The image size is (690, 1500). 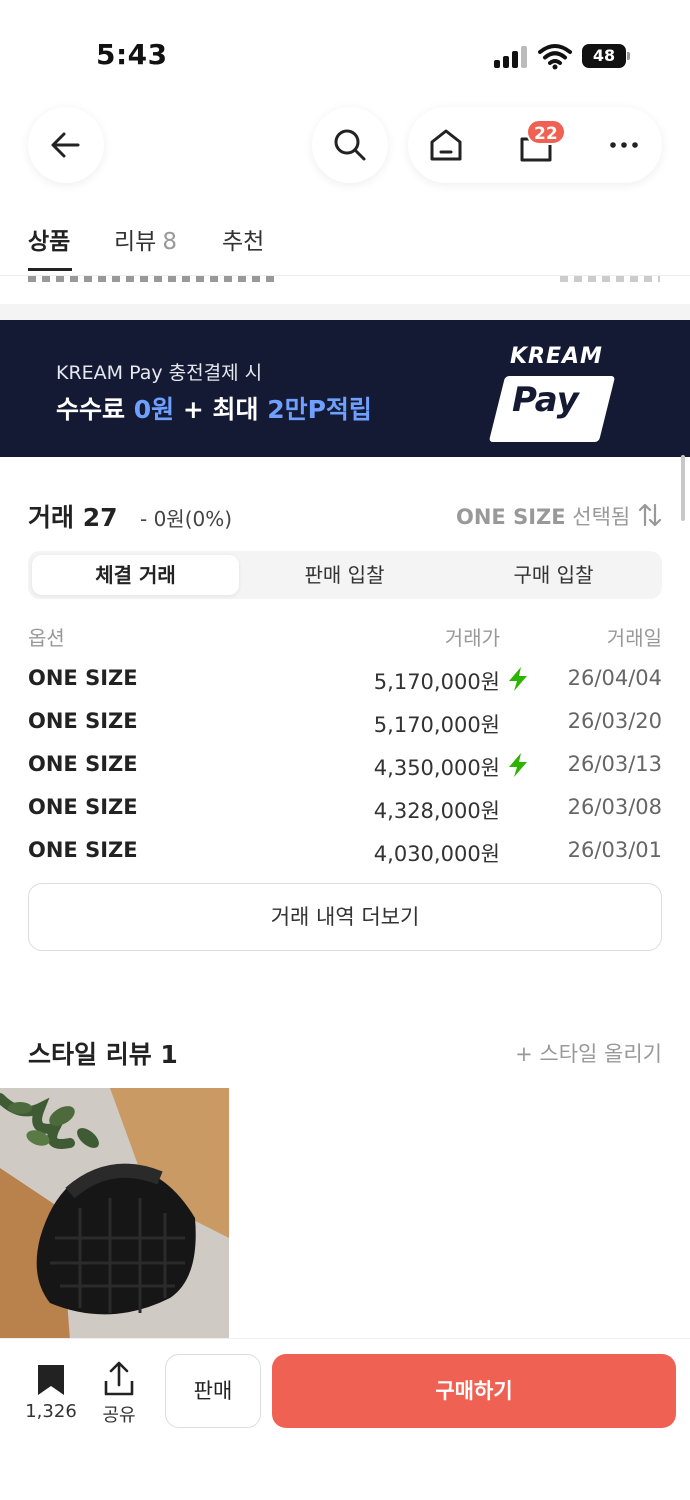 I want to click on share-icon, so click(x=119, y=1379).